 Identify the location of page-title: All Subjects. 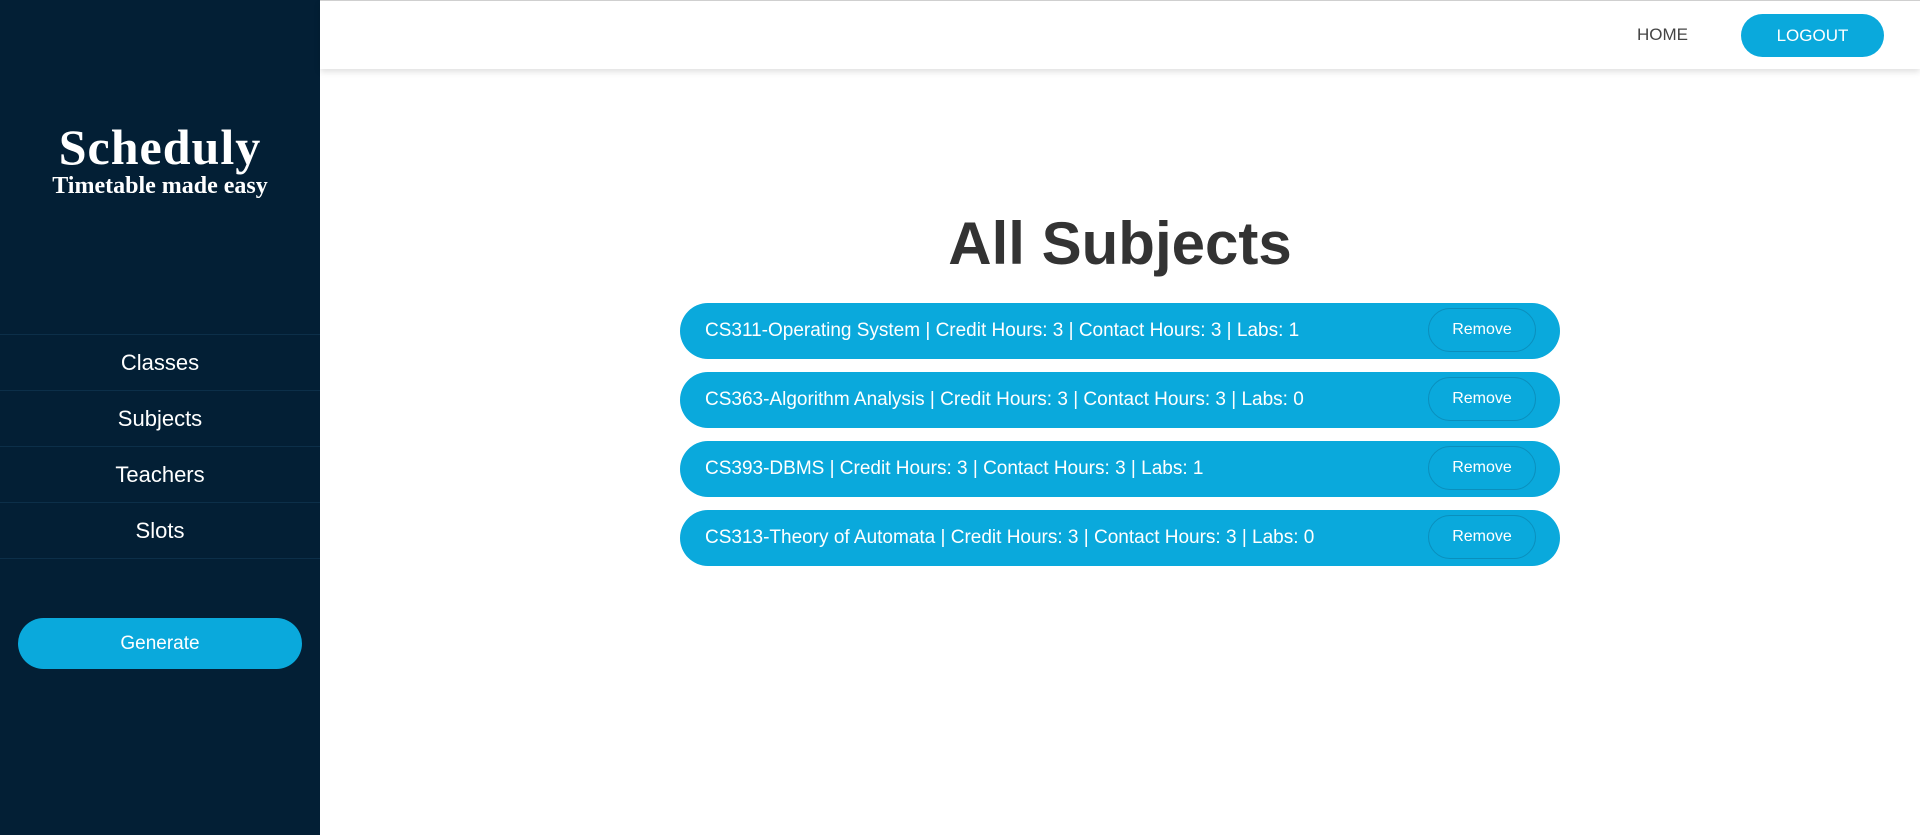
(1120, 243).